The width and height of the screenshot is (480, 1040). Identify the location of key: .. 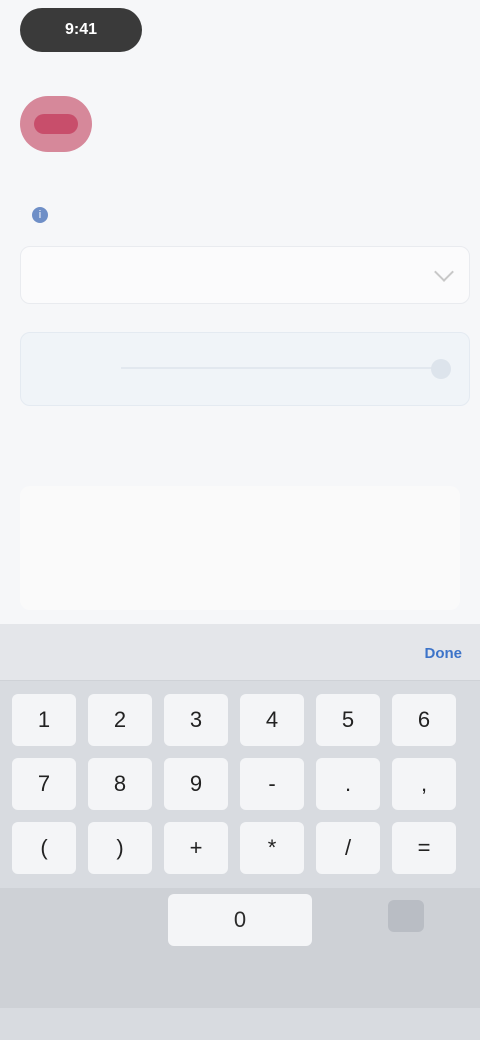
(348, 784).